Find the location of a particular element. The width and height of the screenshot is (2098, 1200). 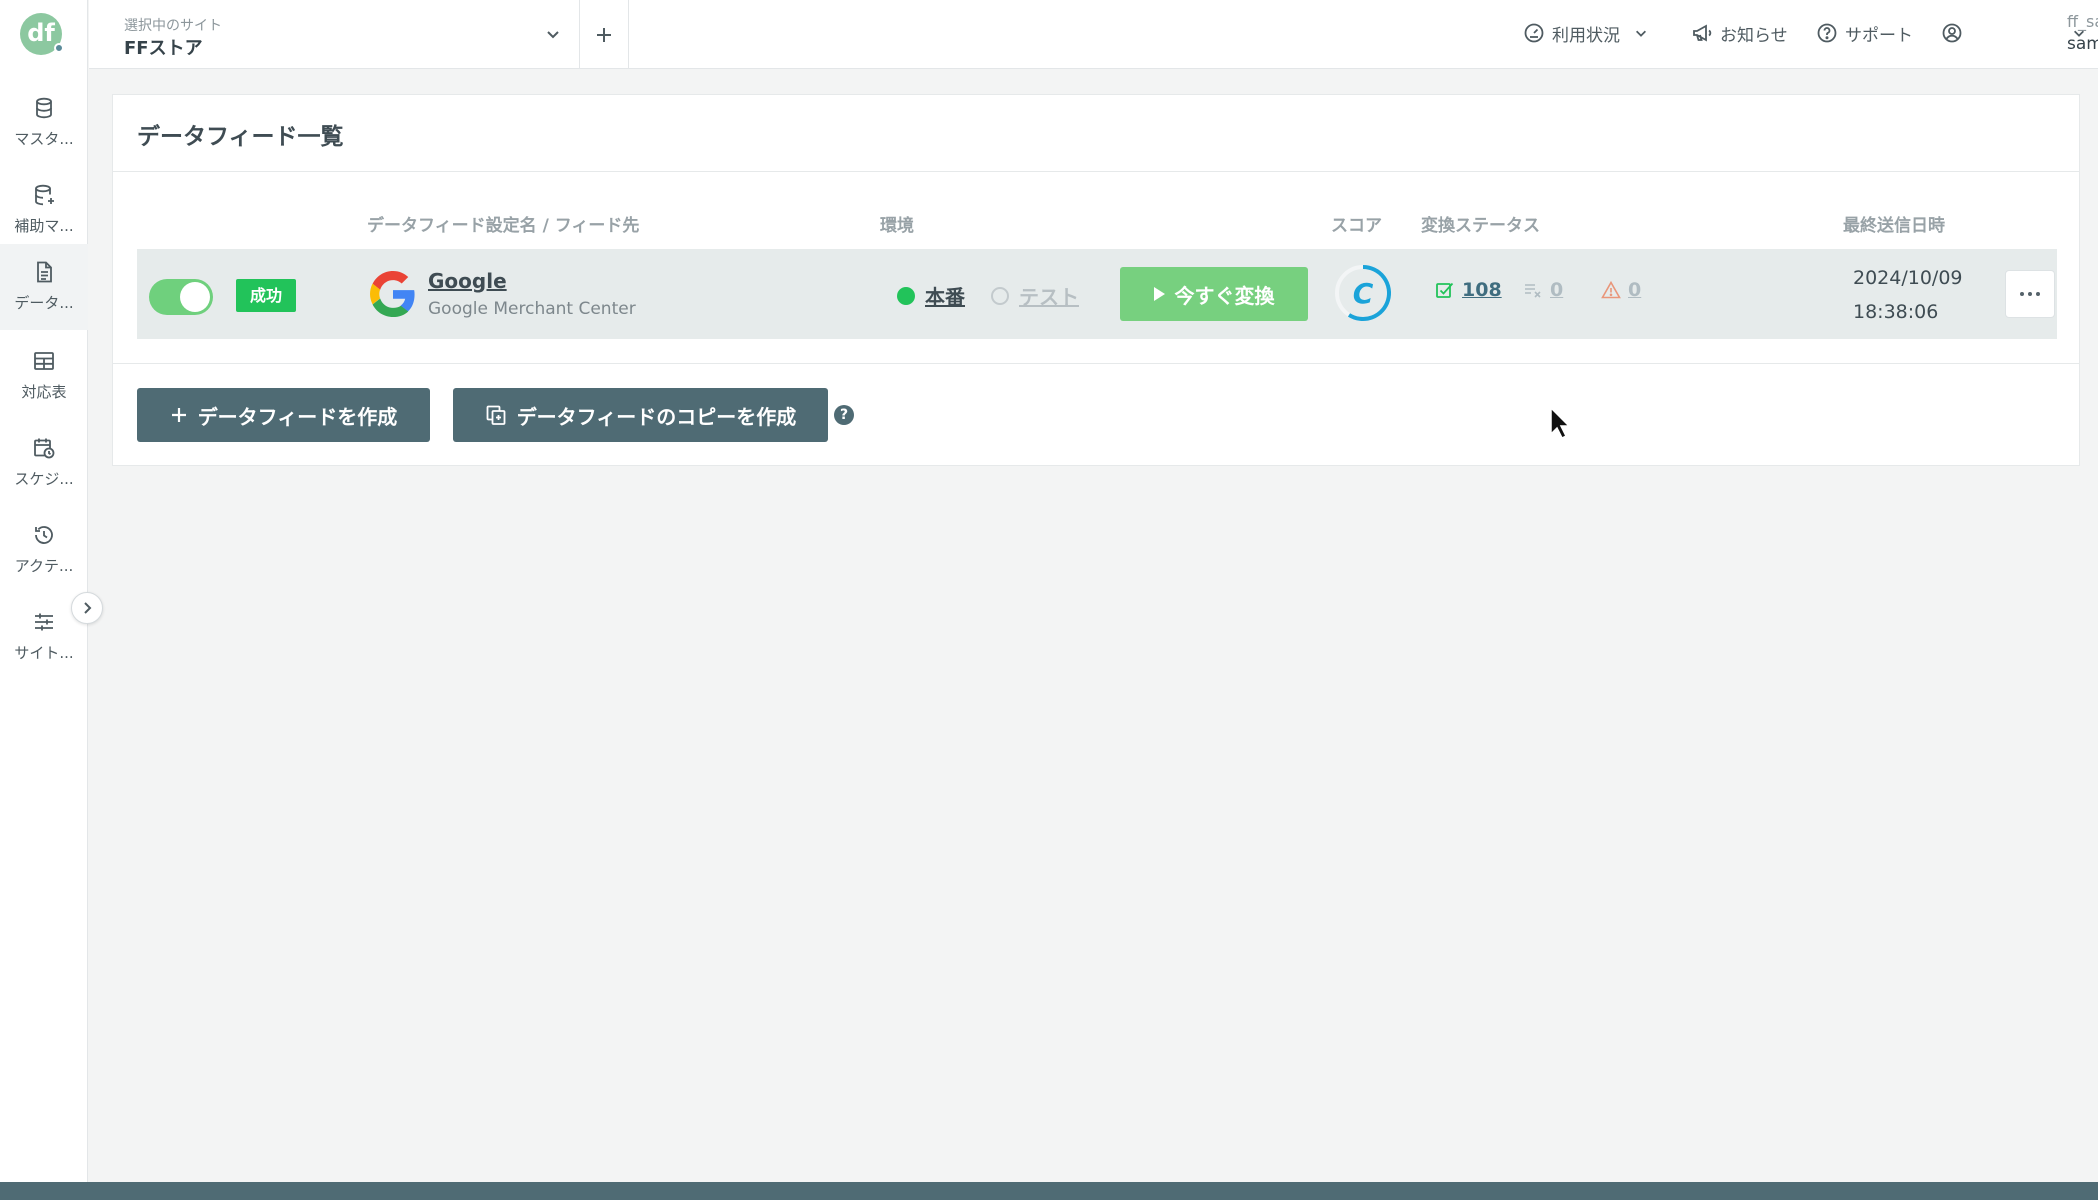

google-logo-icon is located at coordinates (392, 294).